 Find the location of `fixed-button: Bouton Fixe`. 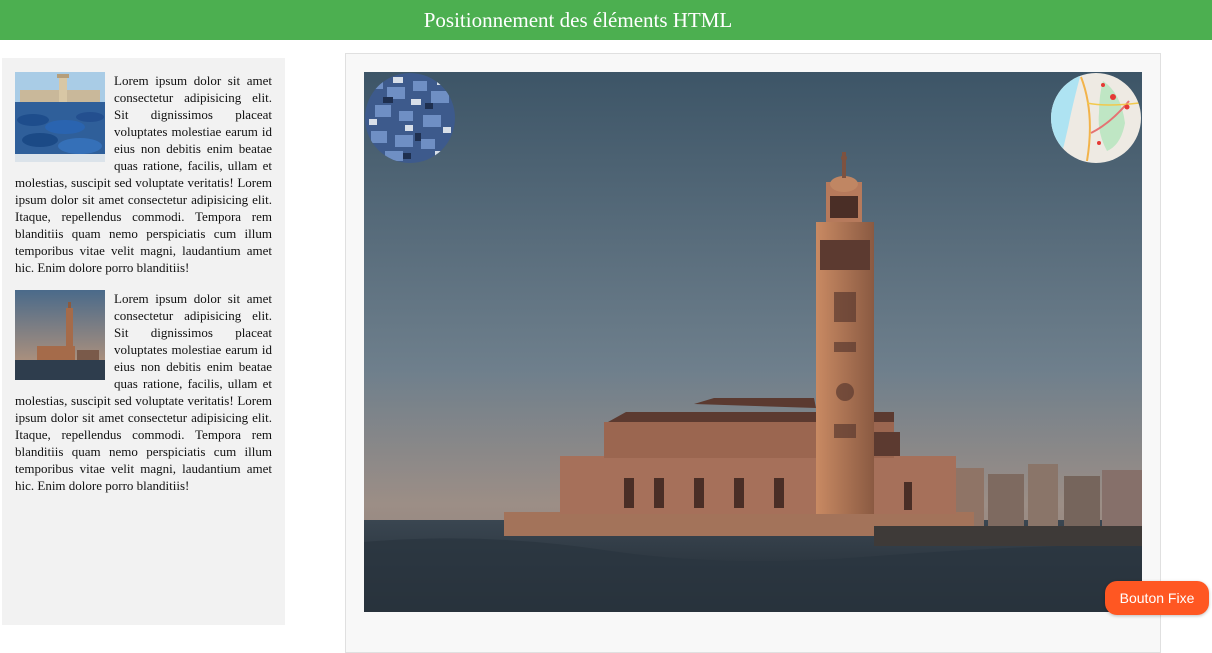

fixed-button: Bouton Fixe is located at coordinates (1157, 598).